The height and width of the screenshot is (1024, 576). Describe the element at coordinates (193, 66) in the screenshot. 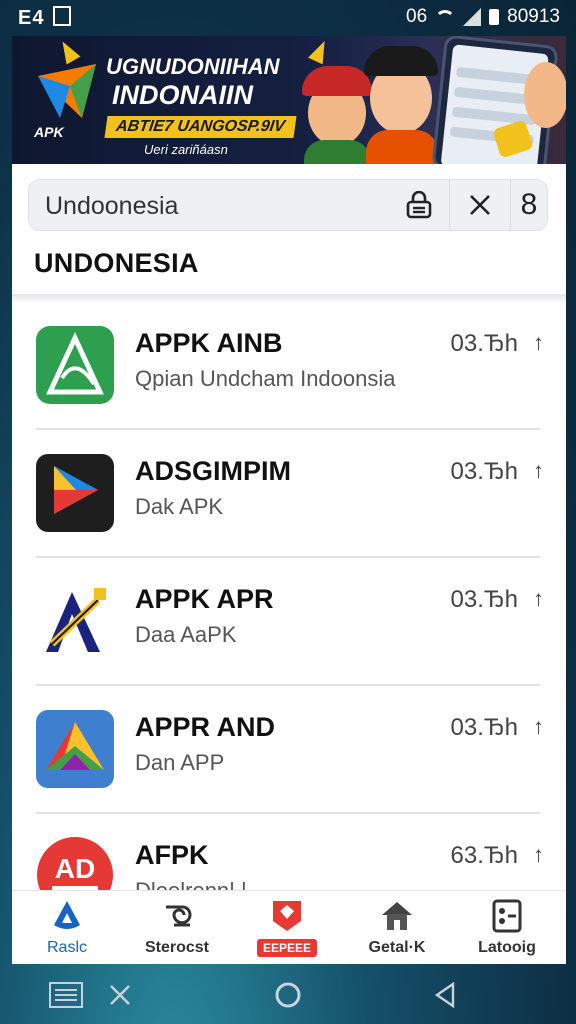

I see `banner-title-1: UGNUDONIIHAN` at that location.